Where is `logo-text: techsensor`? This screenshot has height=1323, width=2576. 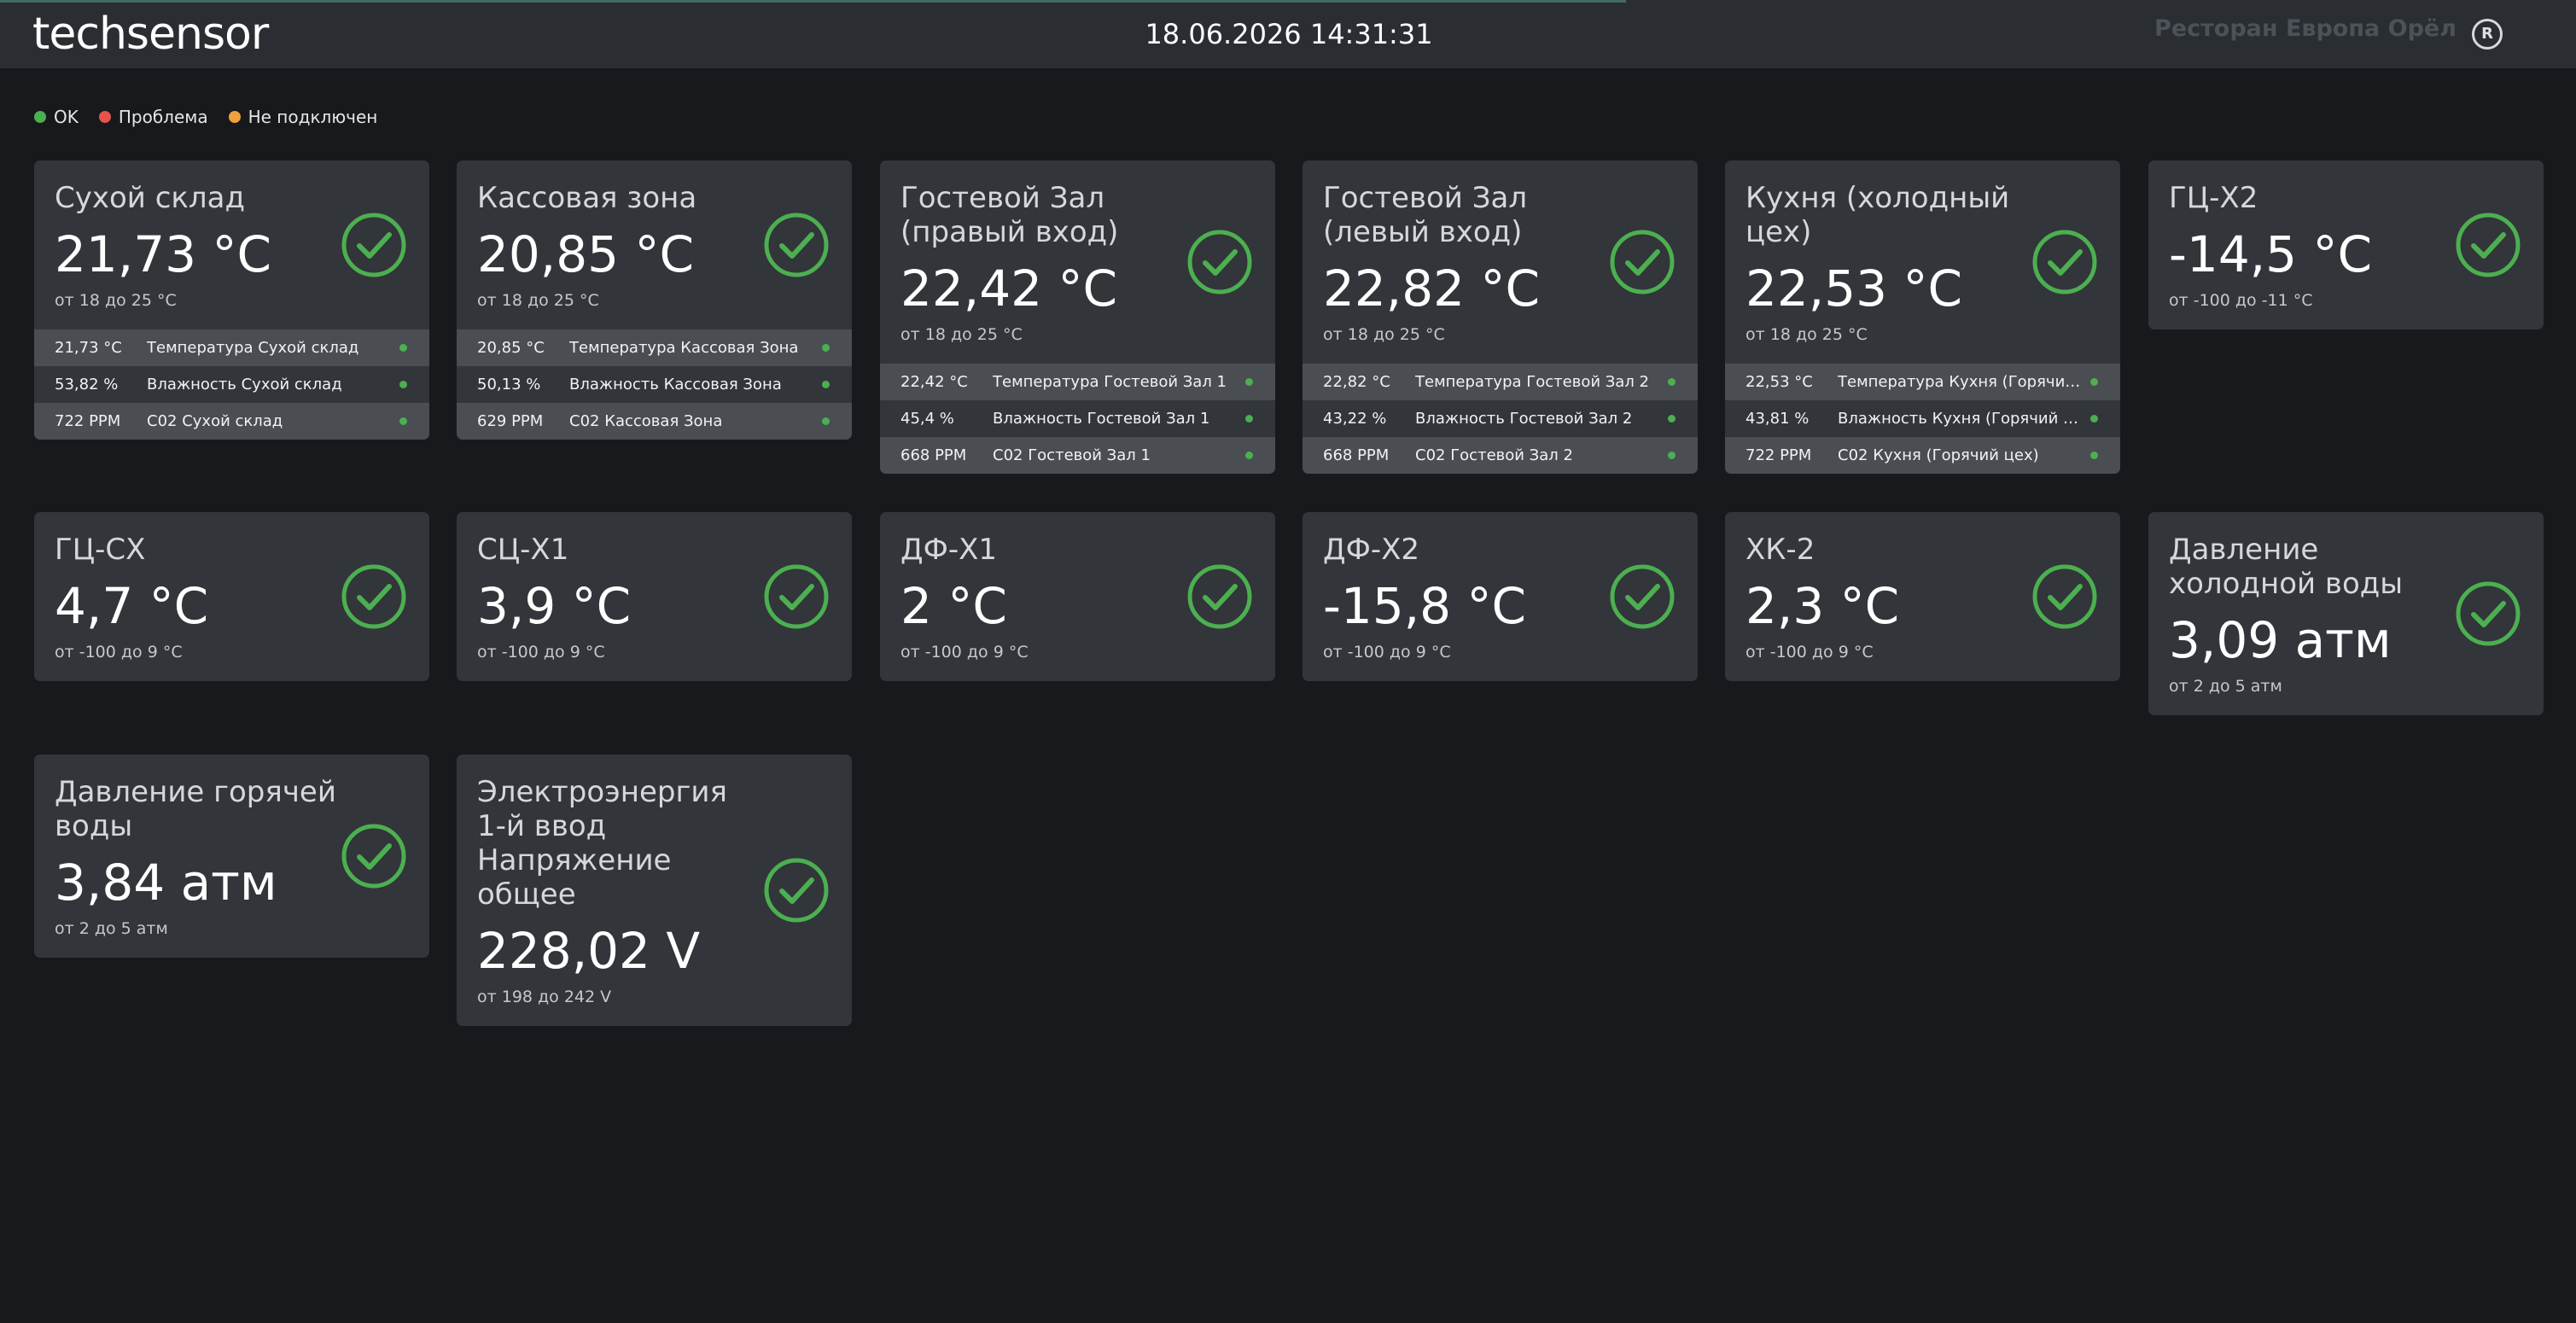 logo-text: techsensor is located at coordinates (150, 34).